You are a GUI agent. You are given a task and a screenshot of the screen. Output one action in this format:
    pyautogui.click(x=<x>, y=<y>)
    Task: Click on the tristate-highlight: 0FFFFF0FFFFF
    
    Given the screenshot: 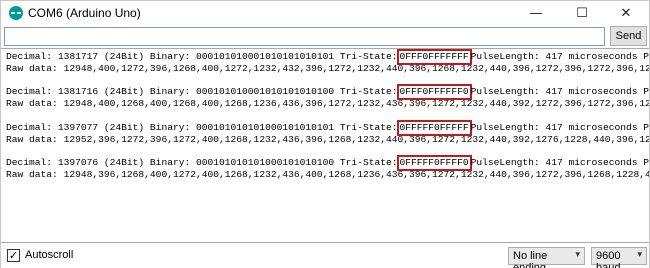 What is the action you would take?
    pyautogui.click(x=434, y=128)
    